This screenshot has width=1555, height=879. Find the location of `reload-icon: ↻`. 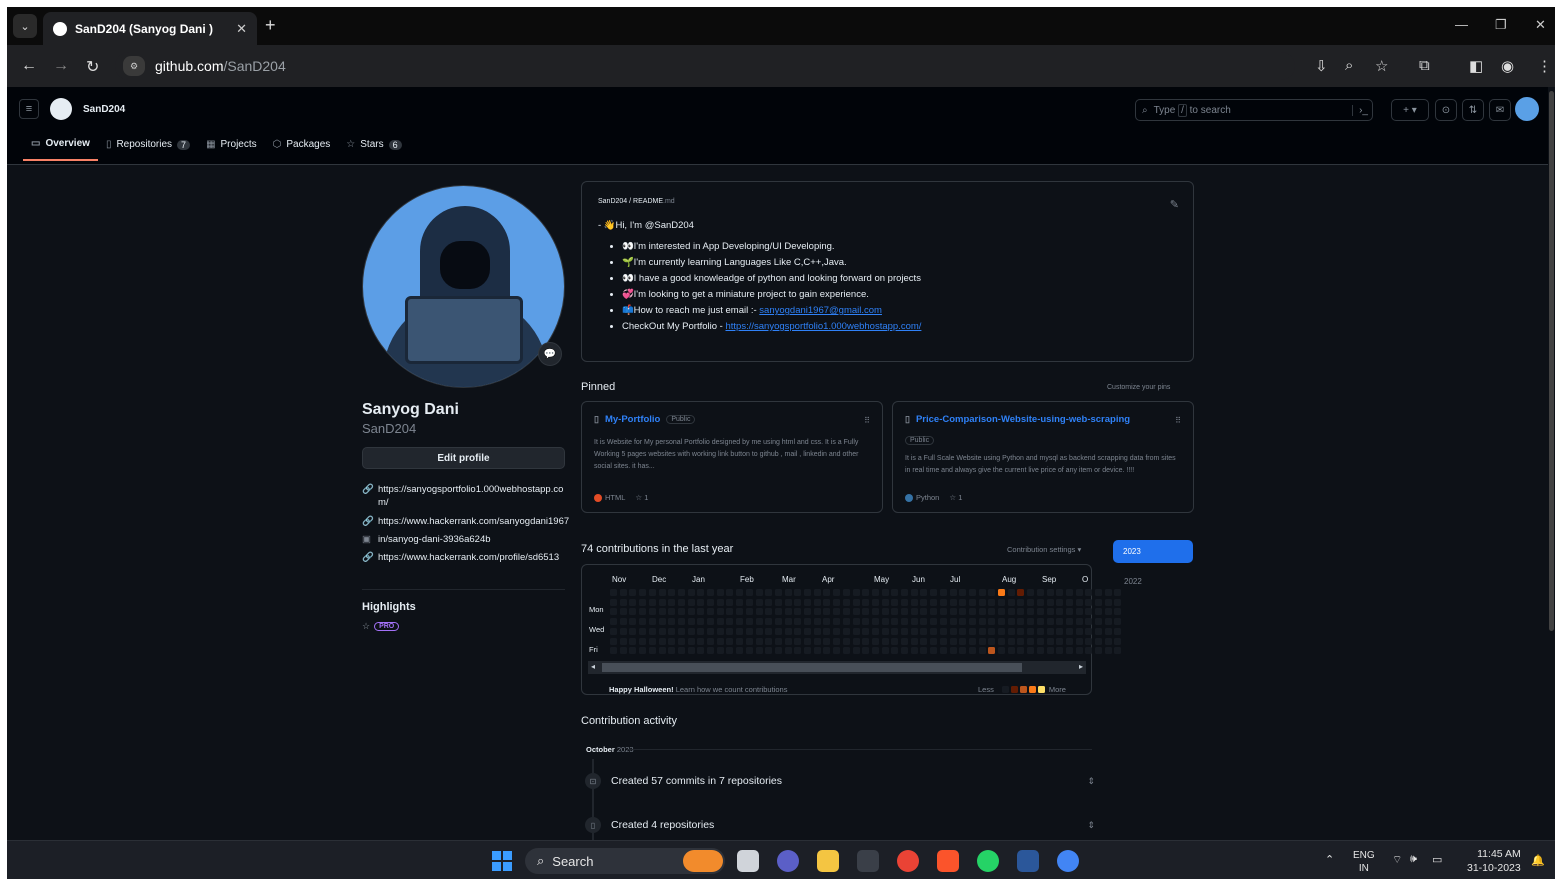

reload-icon: ↻ is located at coordinates (92, 67).